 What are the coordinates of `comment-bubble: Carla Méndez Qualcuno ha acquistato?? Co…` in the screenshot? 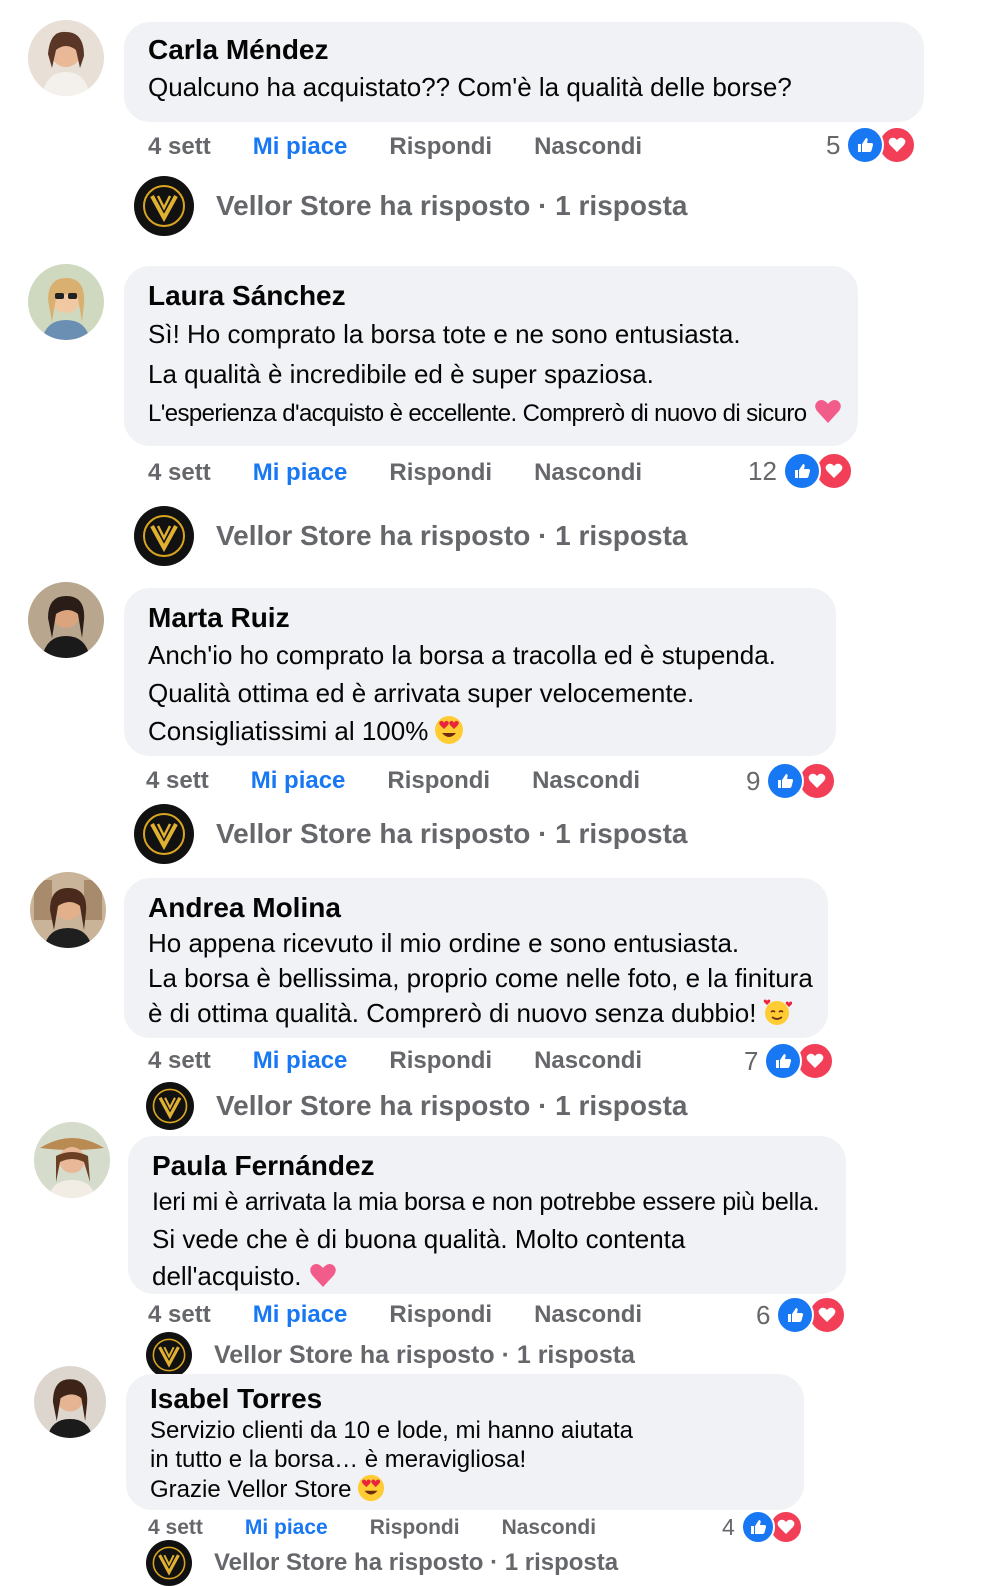 It's located at (524, 72).